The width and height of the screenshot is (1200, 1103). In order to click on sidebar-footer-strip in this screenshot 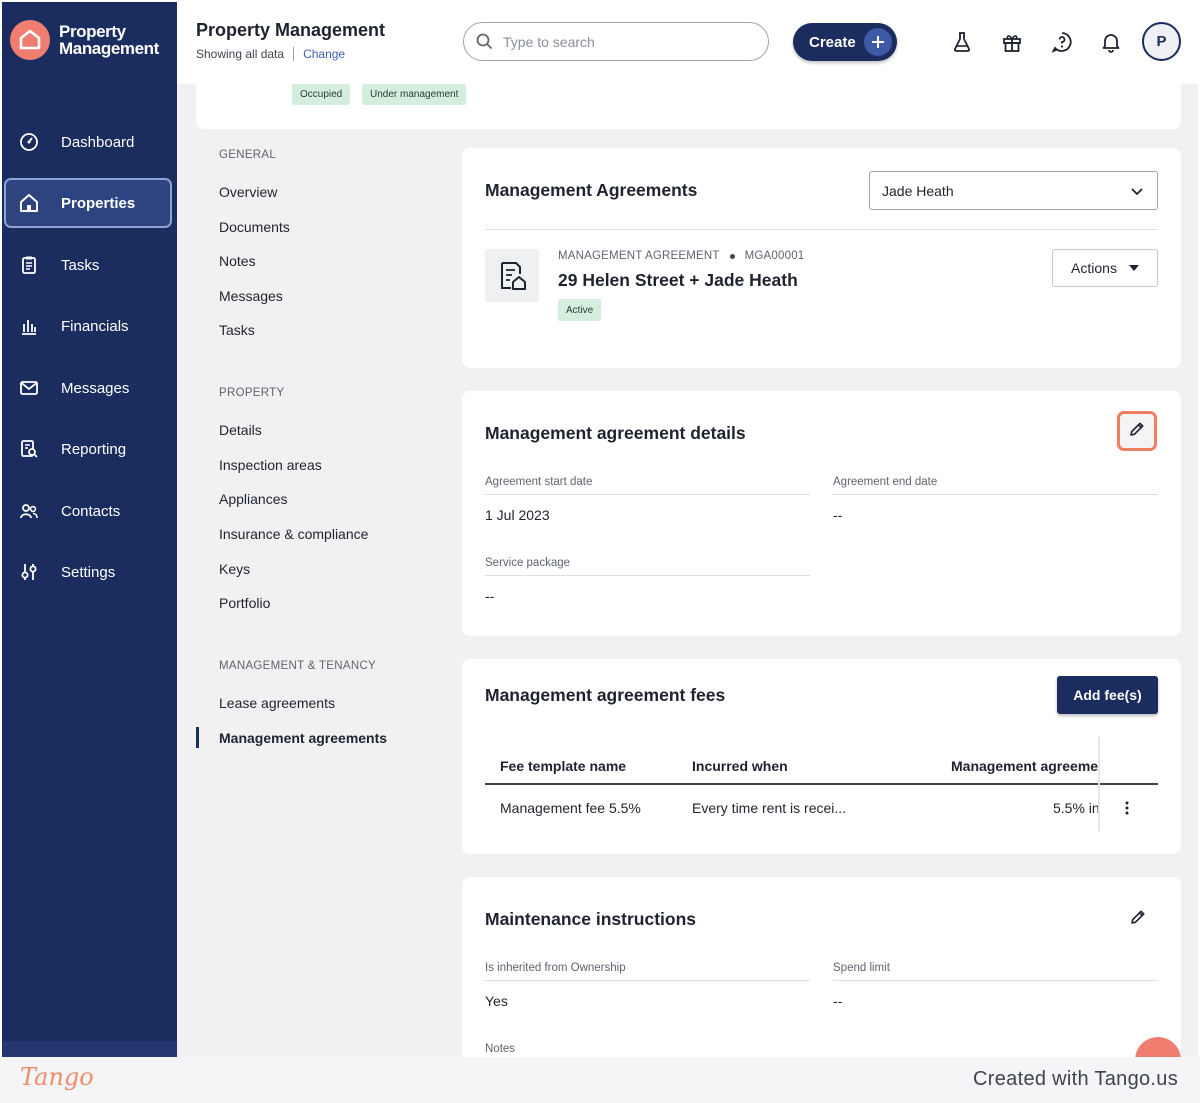, I will do `click(89, 1049)`.